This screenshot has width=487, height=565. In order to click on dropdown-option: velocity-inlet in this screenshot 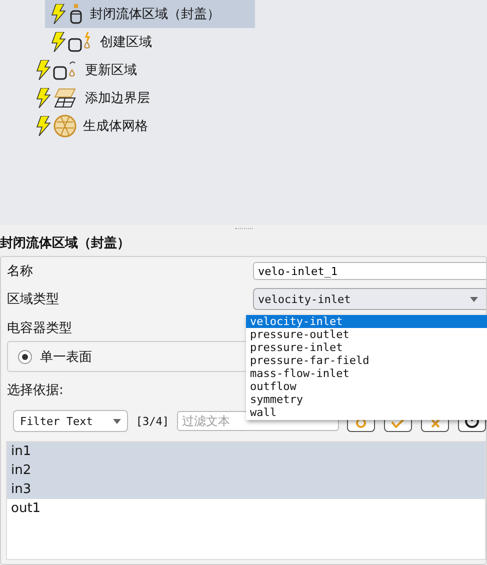, I will do `click(366, 321)`.